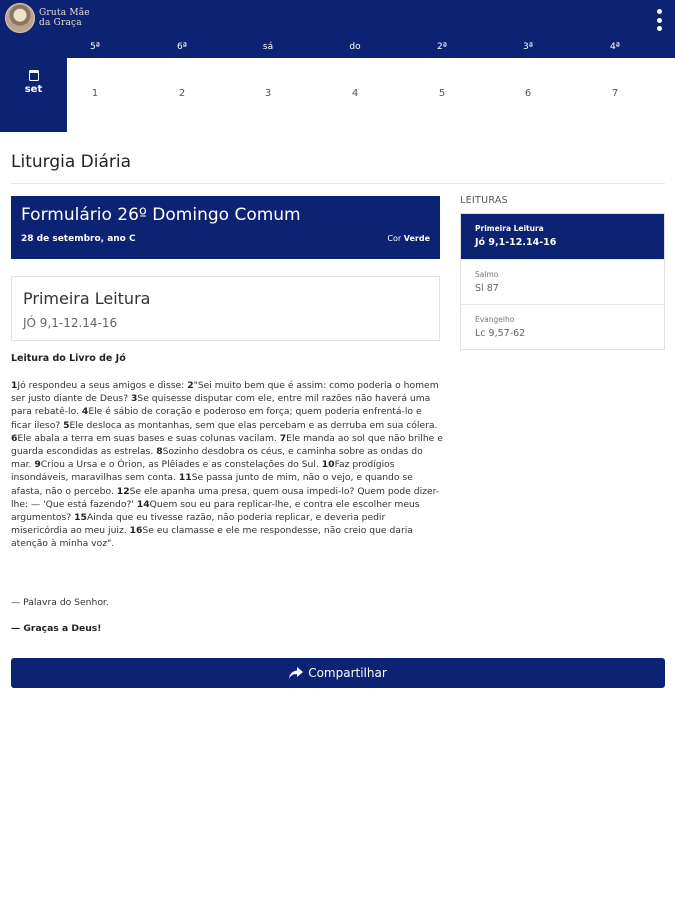  I want to click on calendar-icon, so click(33, 75).